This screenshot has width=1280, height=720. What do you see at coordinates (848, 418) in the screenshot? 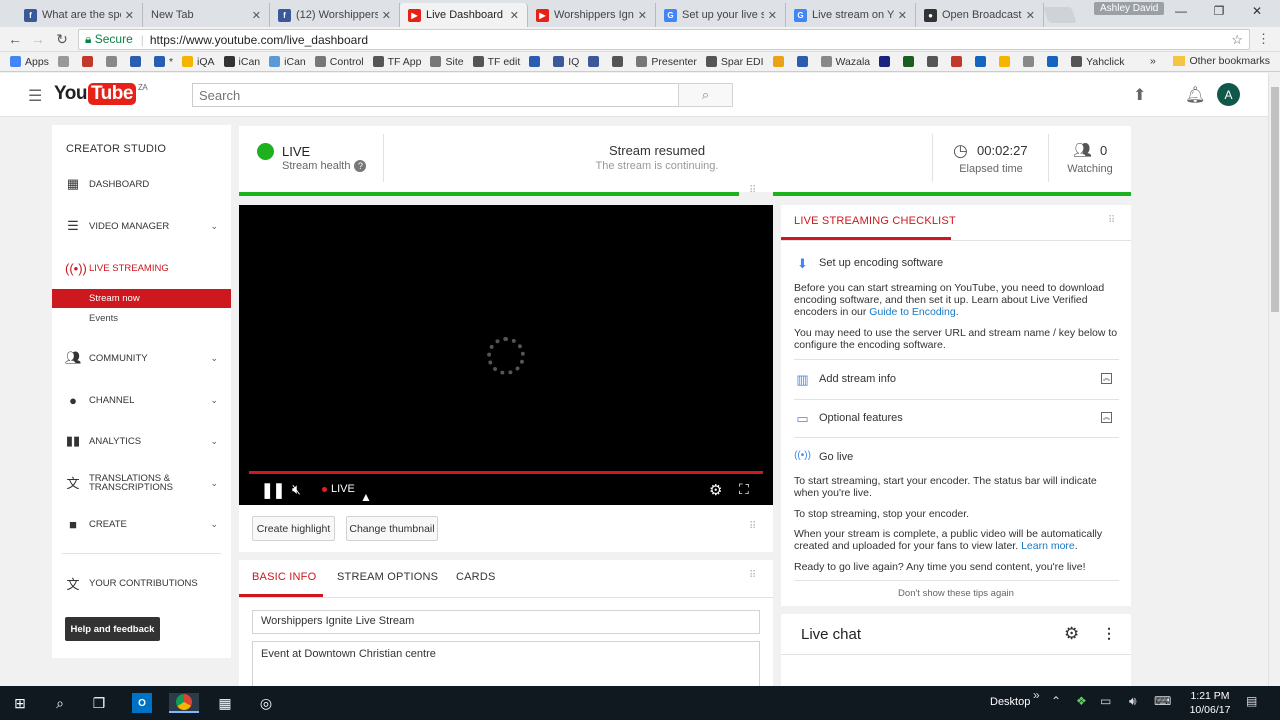
I see `checklist-step-optional-features: ▭ Optional features` at bounding box center [848, 418].